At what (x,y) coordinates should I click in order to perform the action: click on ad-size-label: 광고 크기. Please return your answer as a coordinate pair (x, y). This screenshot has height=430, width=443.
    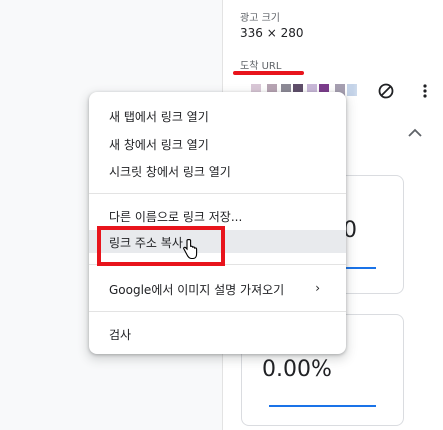
    Looking at the image, I should click on (260, 18).